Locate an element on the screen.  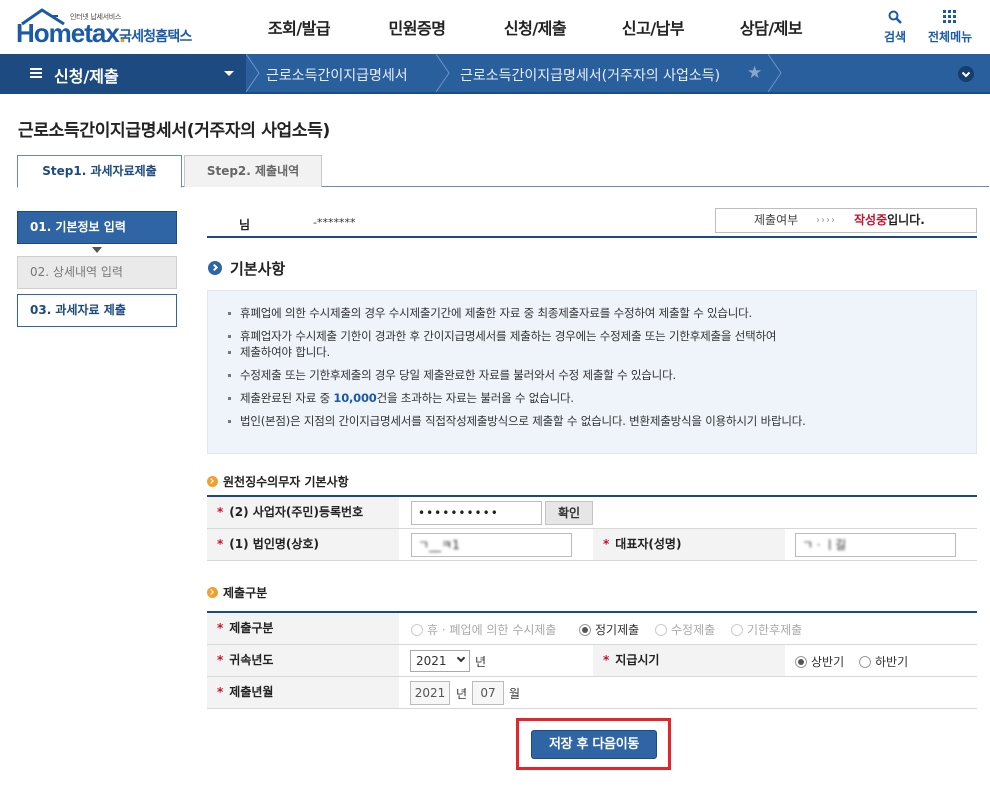
gnb-apply-submit: 신청/제출 is located at coordinates (535, 27).